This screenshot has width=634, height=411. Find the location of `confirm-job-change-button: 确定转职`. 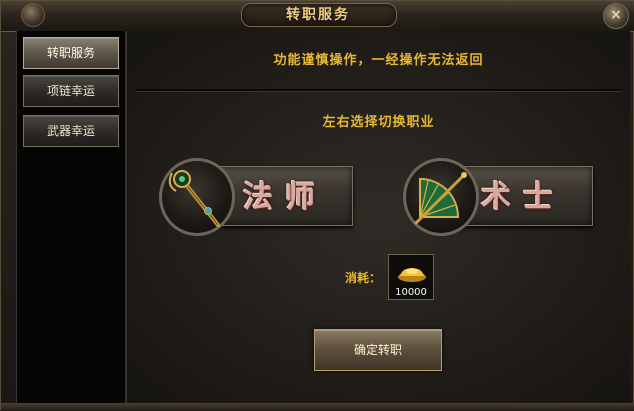

confirm-job-change-button: 确定转职 is located at coordinates (378, 350).